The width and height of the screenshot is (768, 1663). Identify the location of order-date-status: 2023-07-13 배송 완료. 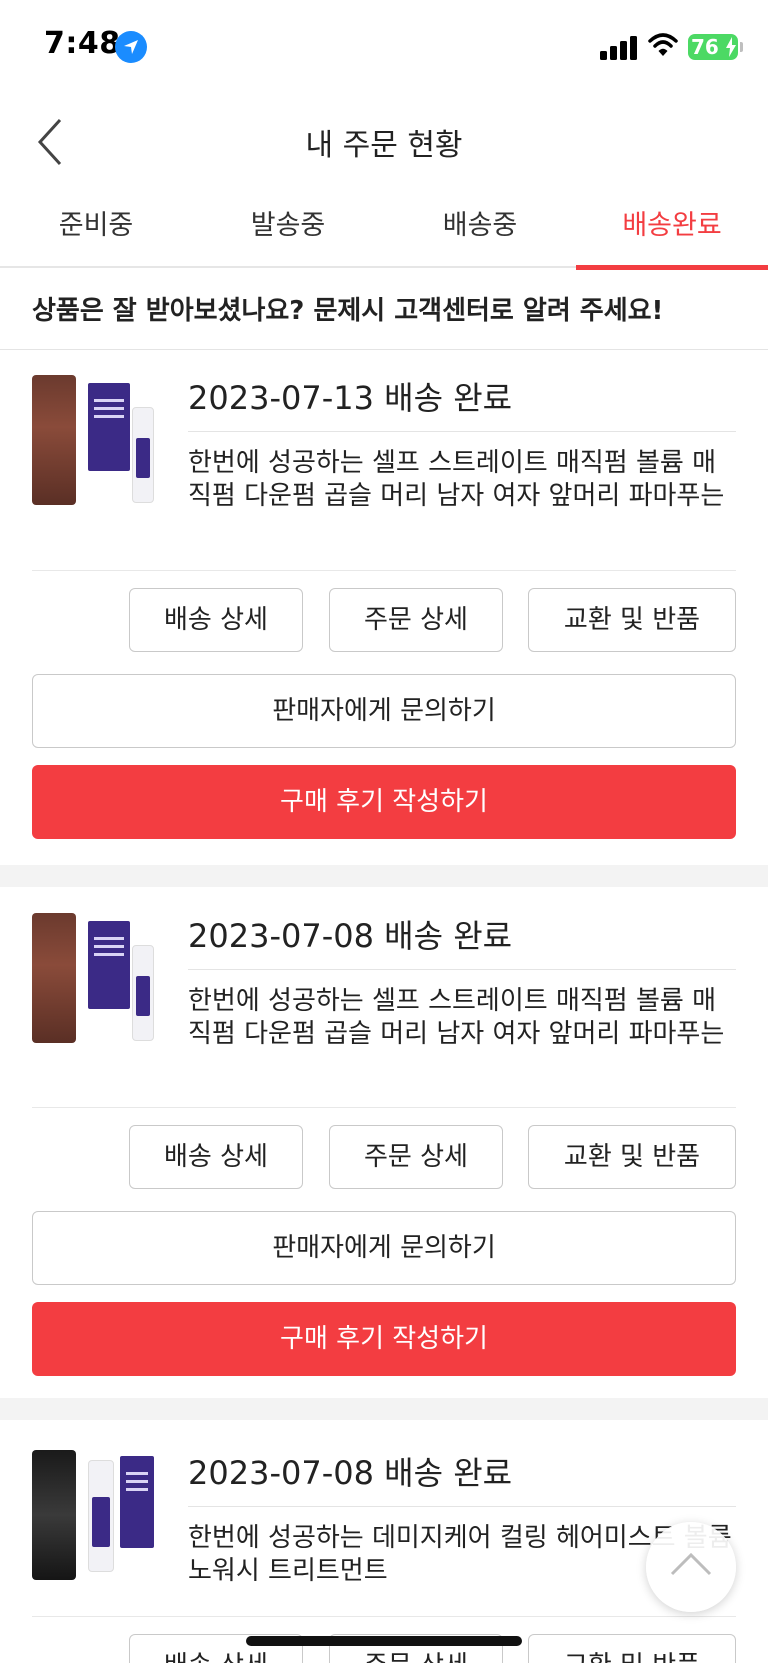
(350, 398).